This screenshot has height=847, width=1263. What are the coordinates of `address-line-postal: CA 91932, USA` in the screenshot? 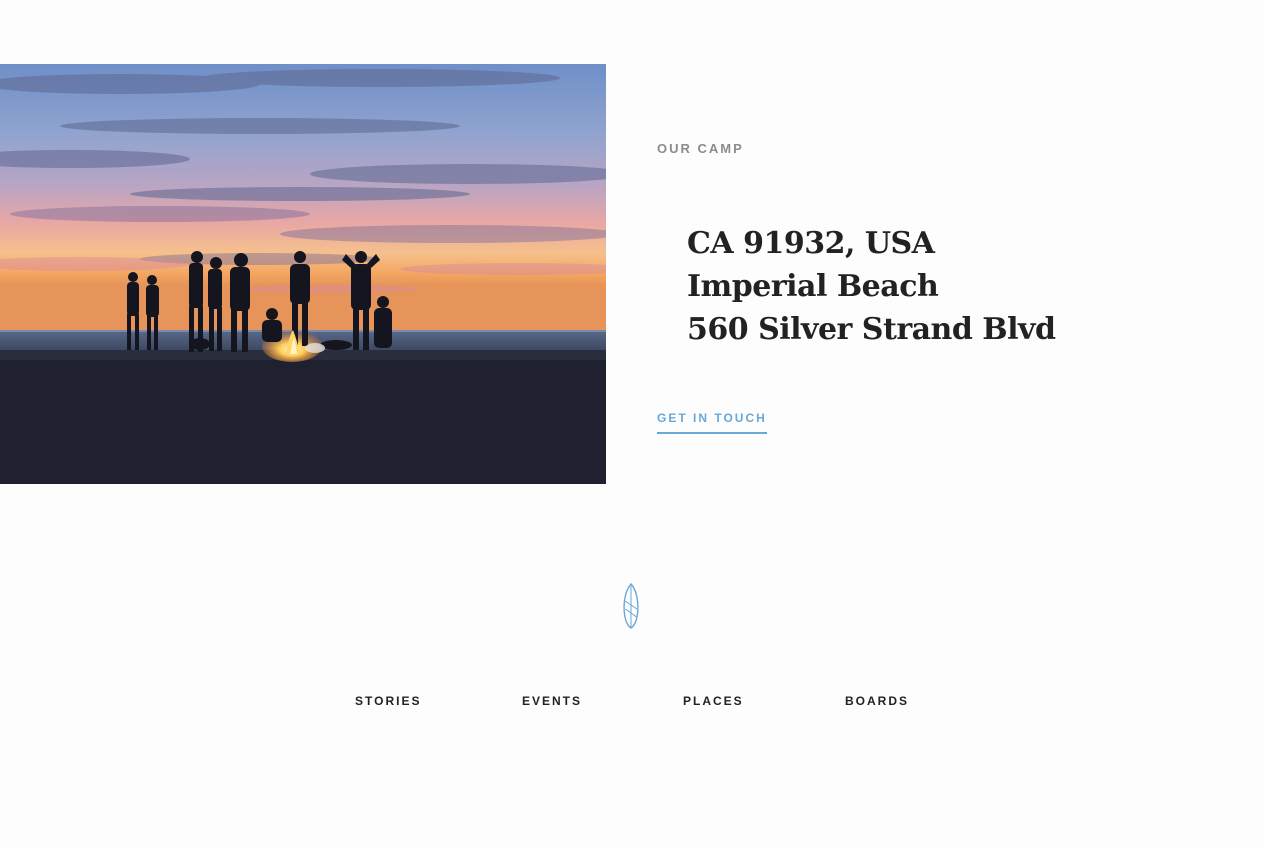 It's located at (811, 243).